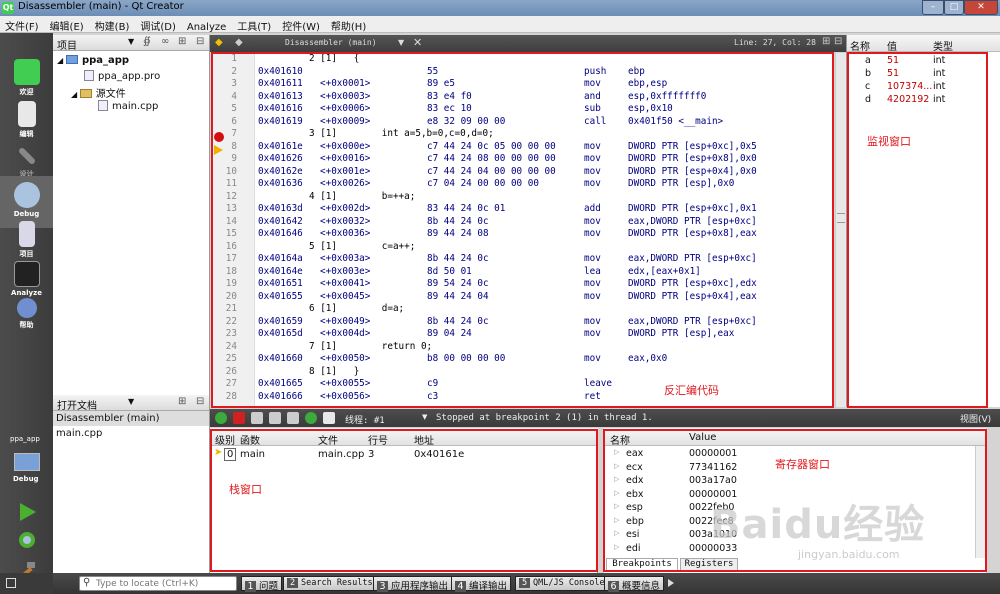 This screenshot has width=1000, height=594. What do you see at coordinates (481, 584) in the screenshot?
I see `tab-compile-output: 4 编译输出` at bounding box center [481, 584].